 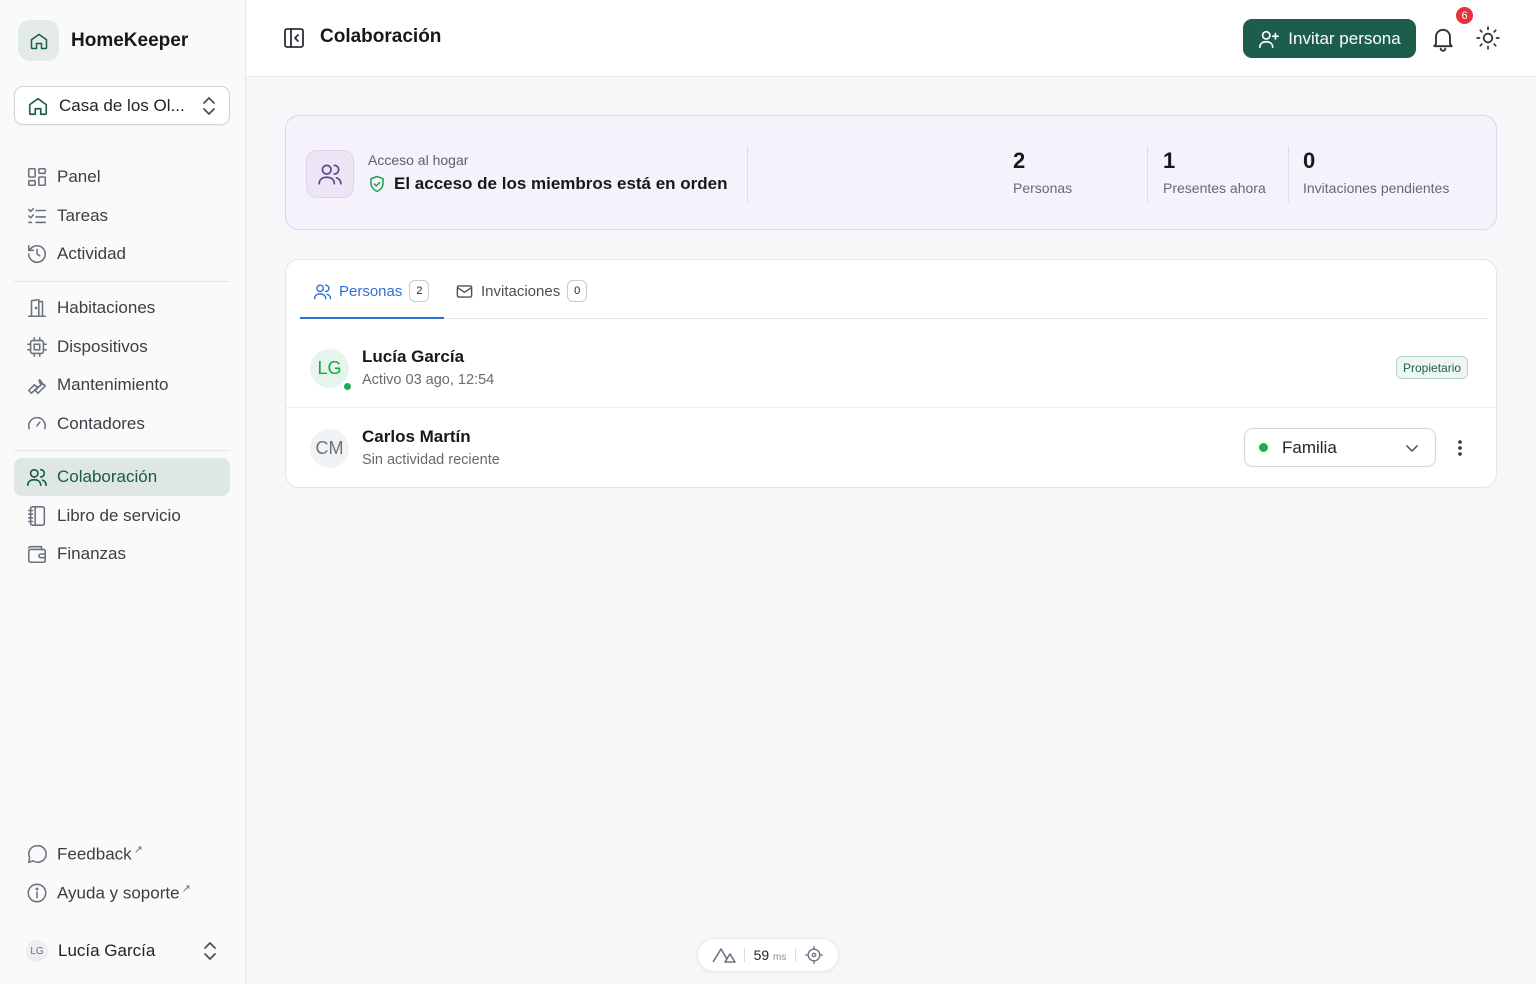 I want to click on member-activity: Activo 03 ago, 12:54, so click(x=428, y=380).